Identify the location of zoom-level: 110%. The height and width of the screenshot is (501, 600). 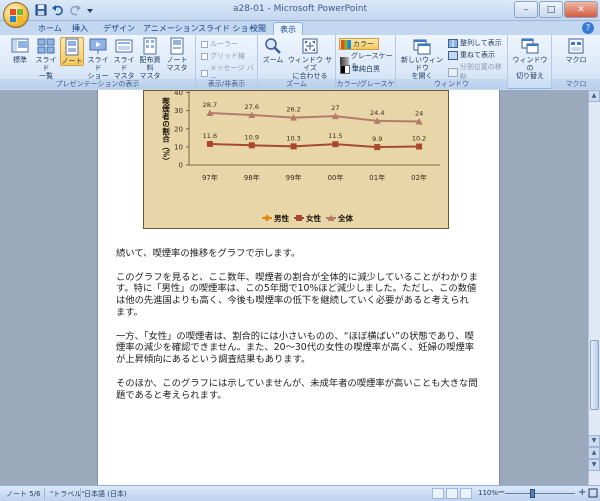
(488, 493).